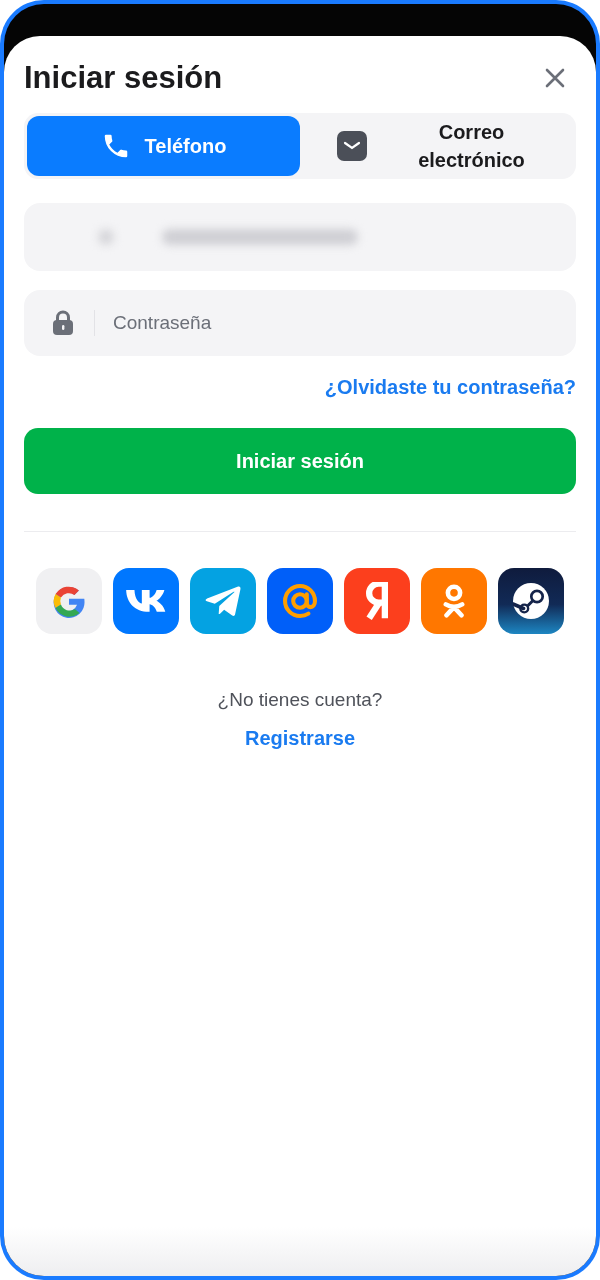 The image size is (600, 1280). What do you see at coordinates (300, 601) in the screenshot?
I see `at-sign-icon` at bounding box center [300, 601].